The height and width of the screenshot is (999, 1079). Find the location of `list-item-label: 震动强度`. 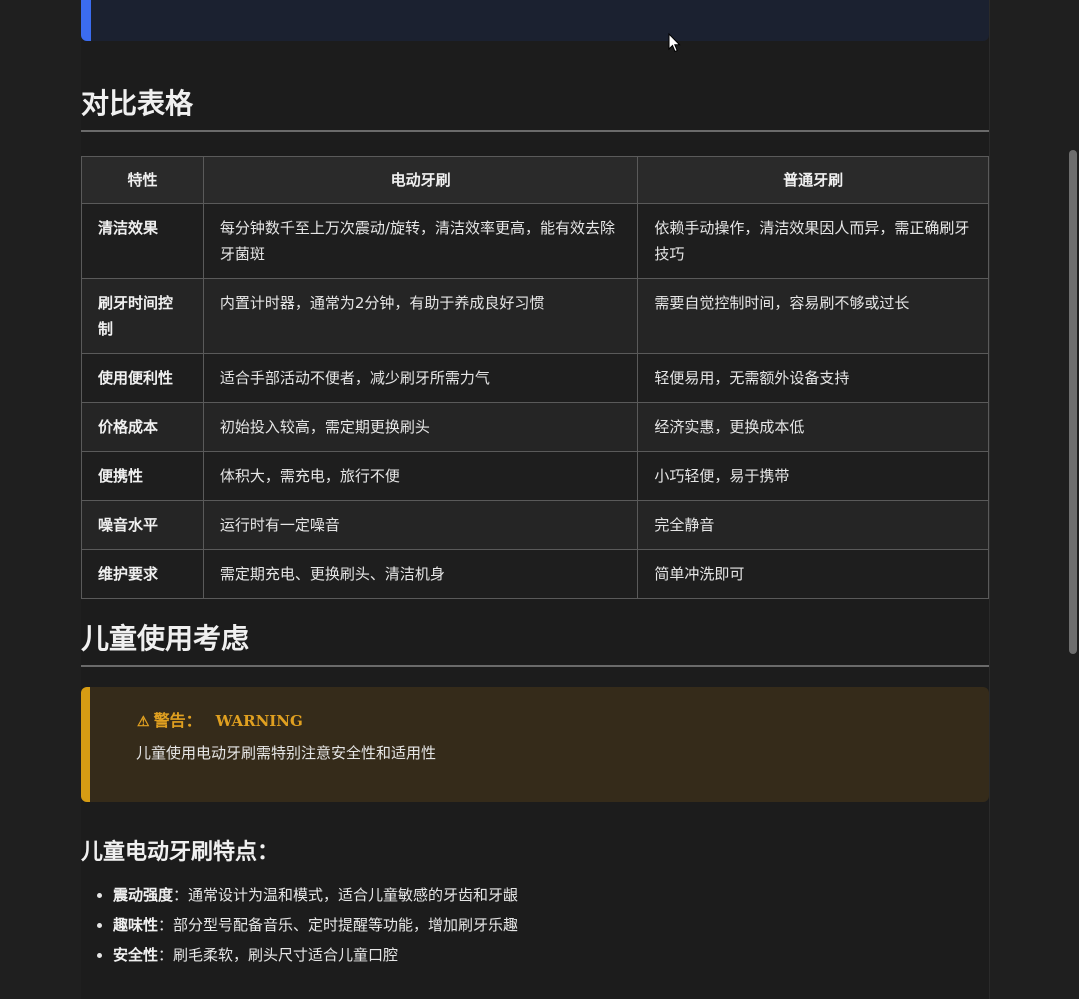

list-item-label: 震动强度 is located at coordinates (143, 895).